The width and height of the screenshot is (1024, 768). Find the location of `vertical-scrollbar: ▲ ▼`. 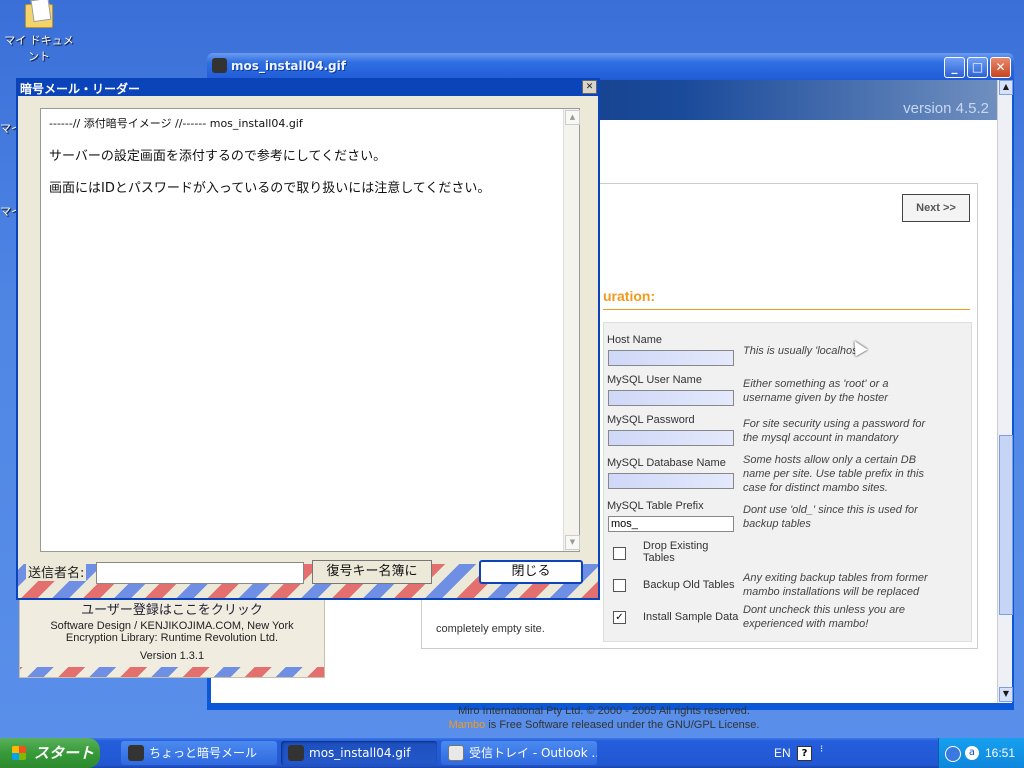

vertical-scrollbar: ▲ ▼ is located at coordinates (1005, 391).